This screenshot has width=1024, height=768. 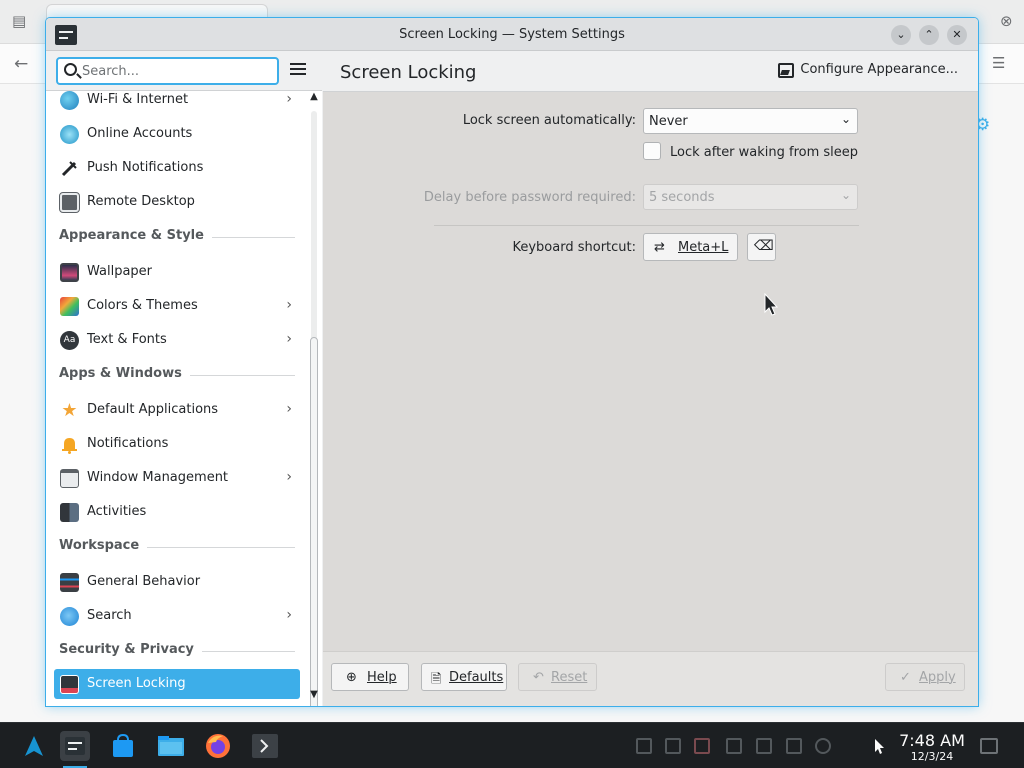 What do you see at coordinates (408, 72) in the screenshot?
I see `page-title: Screen Locking` at bounding box center [408, 72].